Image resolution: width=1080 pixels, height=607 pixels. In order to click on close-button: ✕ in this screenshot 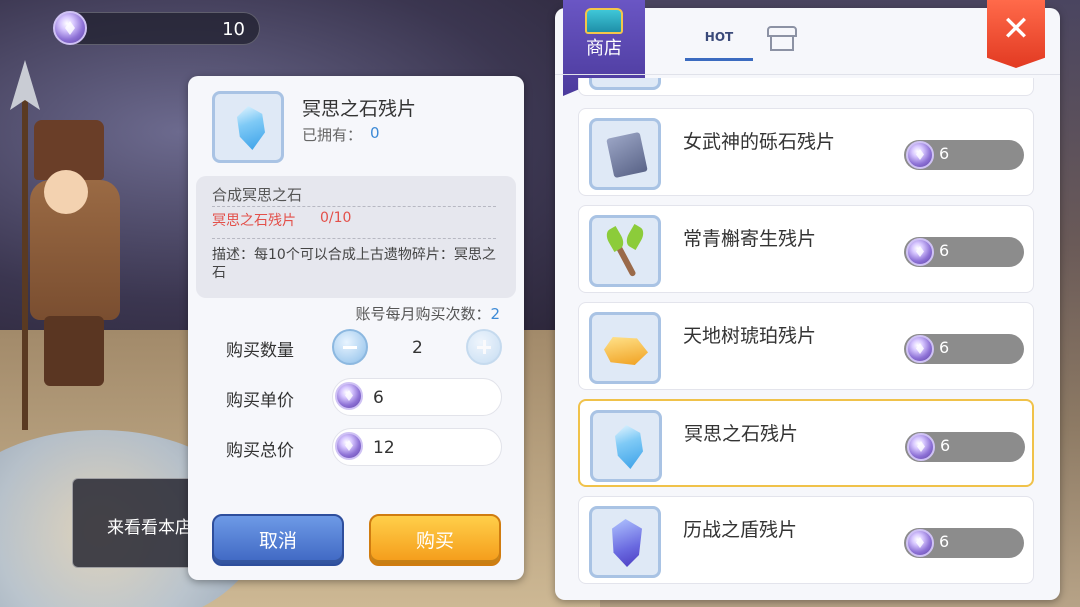, I will do `click(1016, 34)`.